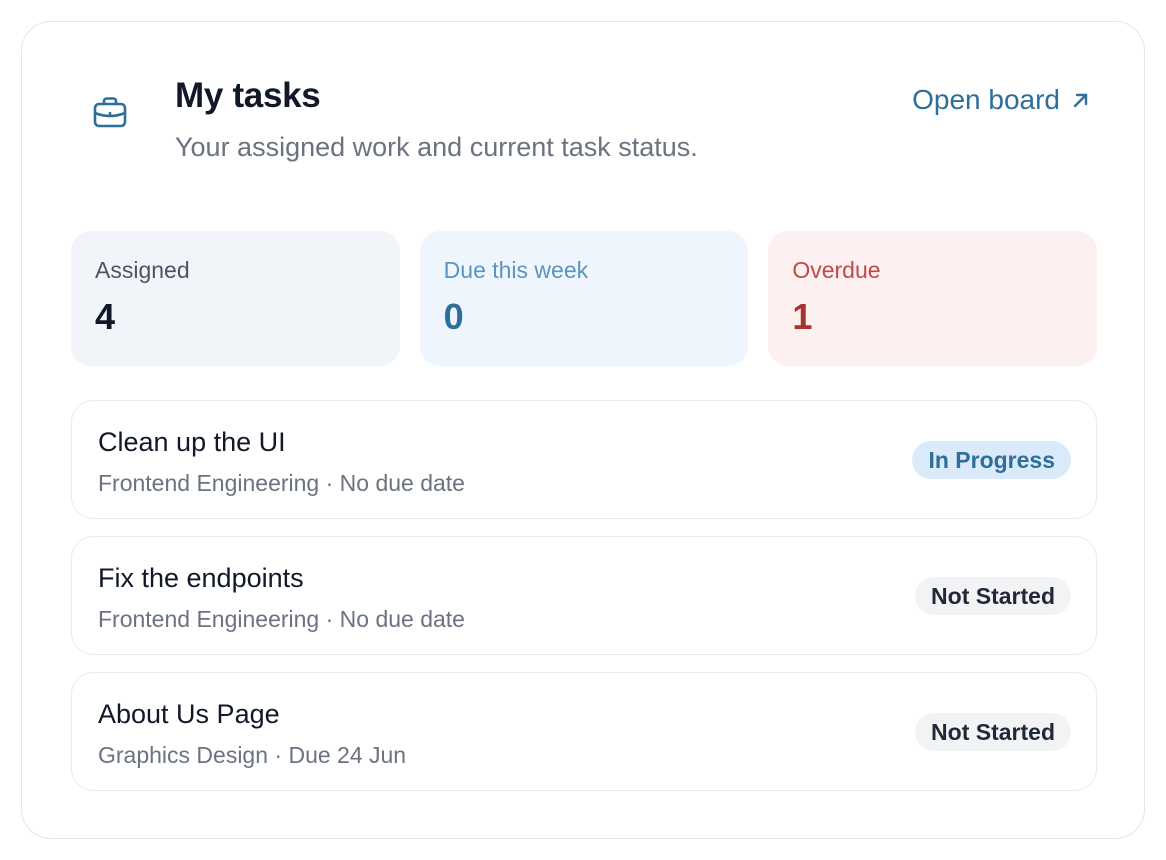 The height and width of the screenshot is (860, 1166). I want to click on task-title: About Us Page, so click(189, 714).